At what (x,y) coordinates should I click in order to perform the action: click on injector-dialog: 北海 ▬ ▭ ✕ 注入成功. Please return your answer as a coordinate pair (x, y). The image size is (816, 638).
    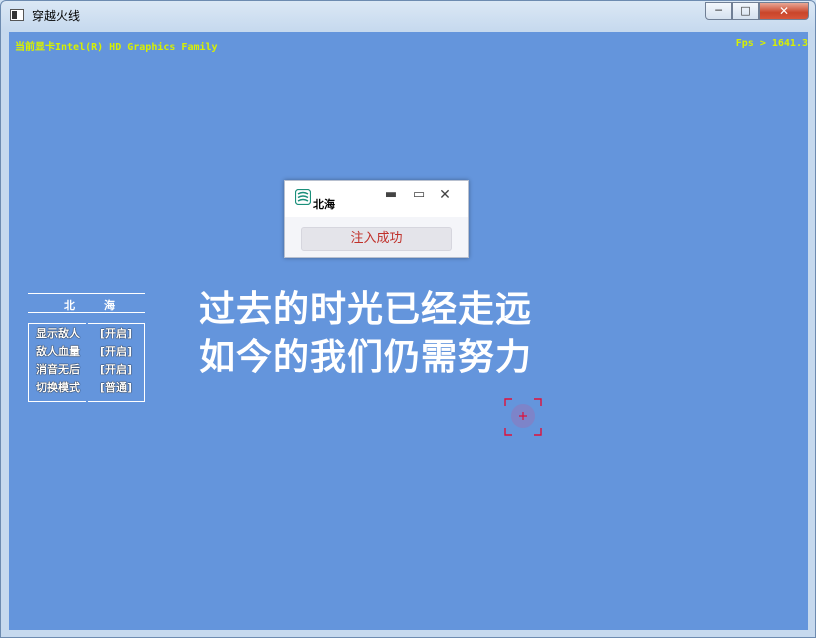
    Looking at the image, I should click on (376, 219).